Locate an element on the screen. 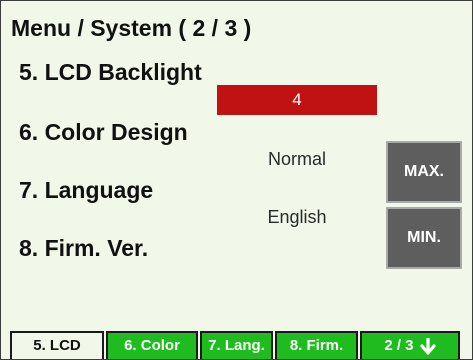 The height and width of the screenshot is (360, 473). min-button: MIN. is located at coordinates (424, 238).